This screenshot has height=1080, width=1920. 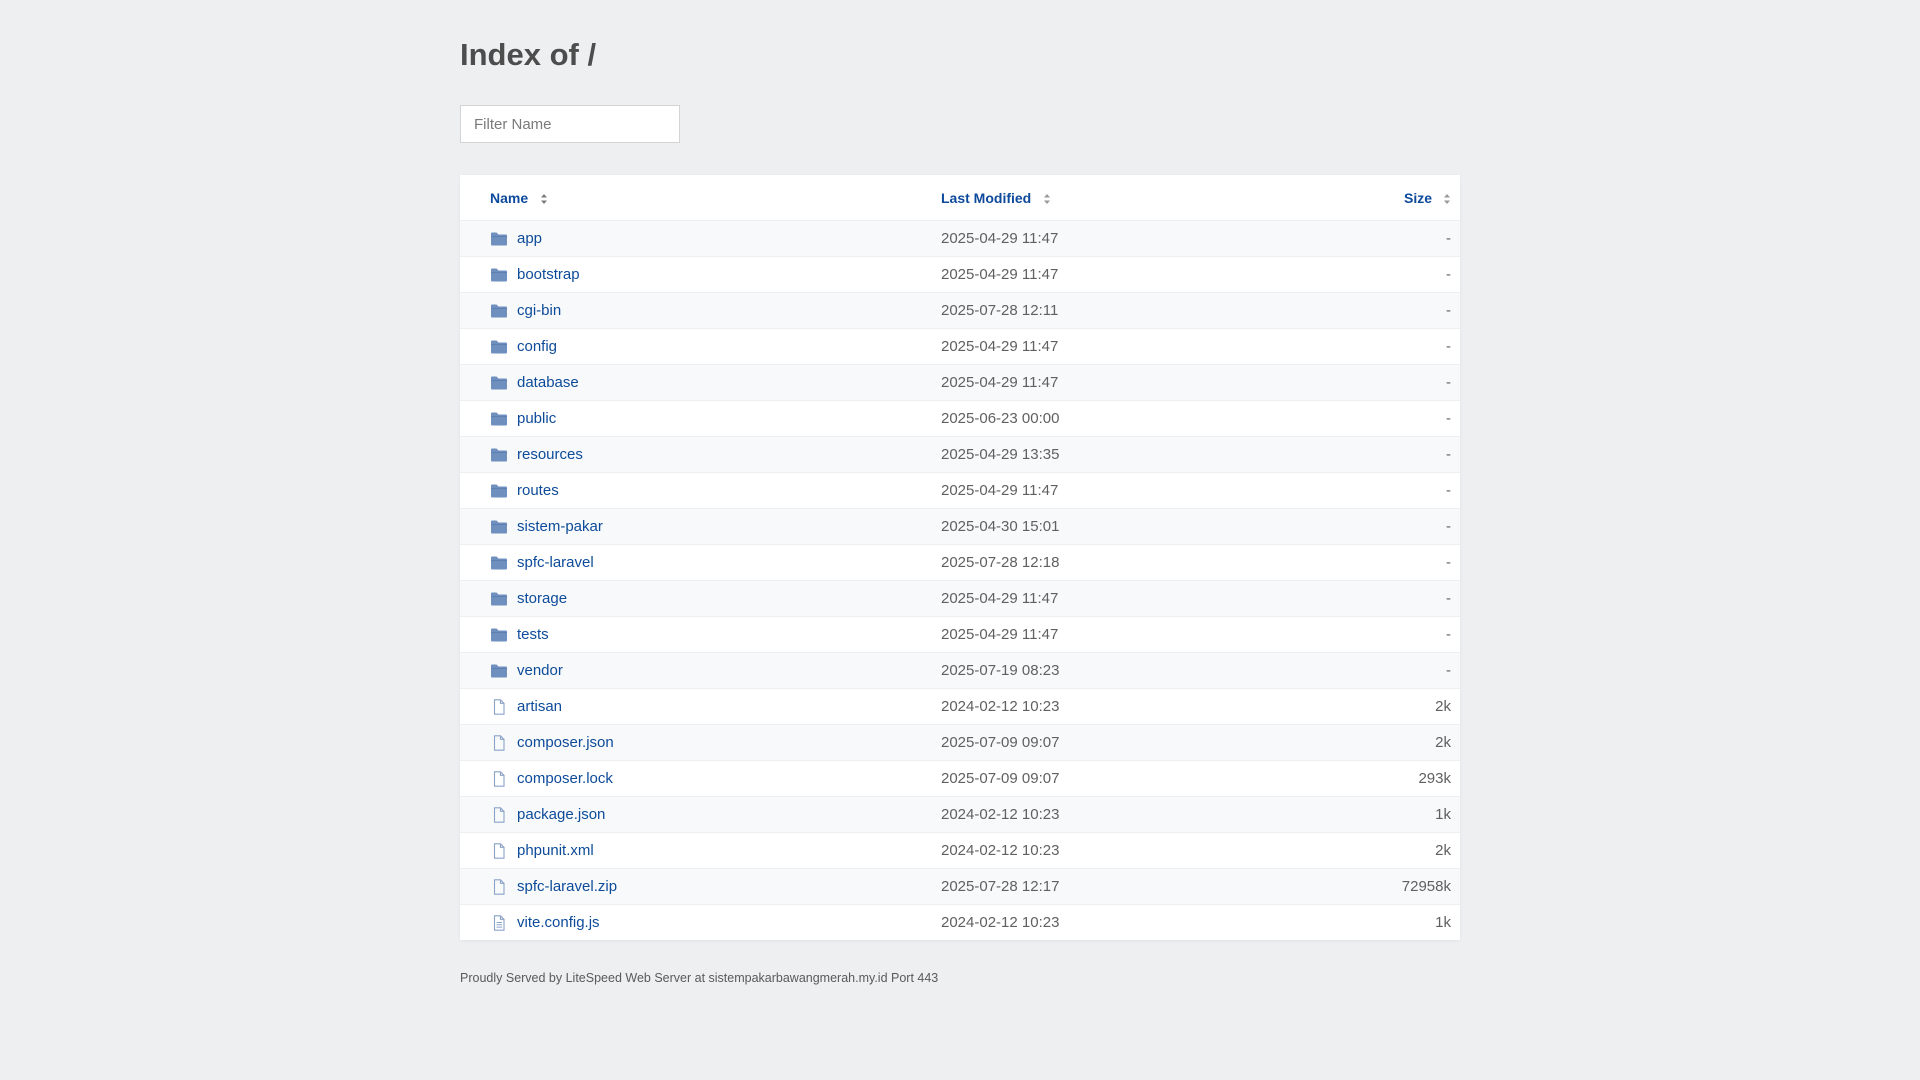 I want to click on folder-link: resources, so click(x=550, y=454).